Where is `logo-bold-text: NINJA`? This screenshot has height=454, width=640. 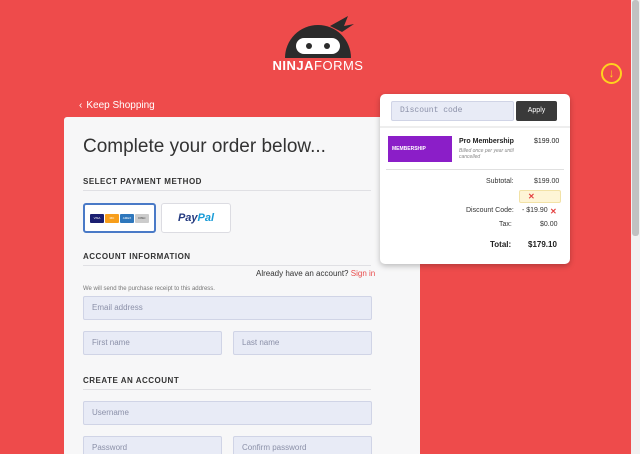 logo-bold-text: NINJA is located at coordinates (293, 65).